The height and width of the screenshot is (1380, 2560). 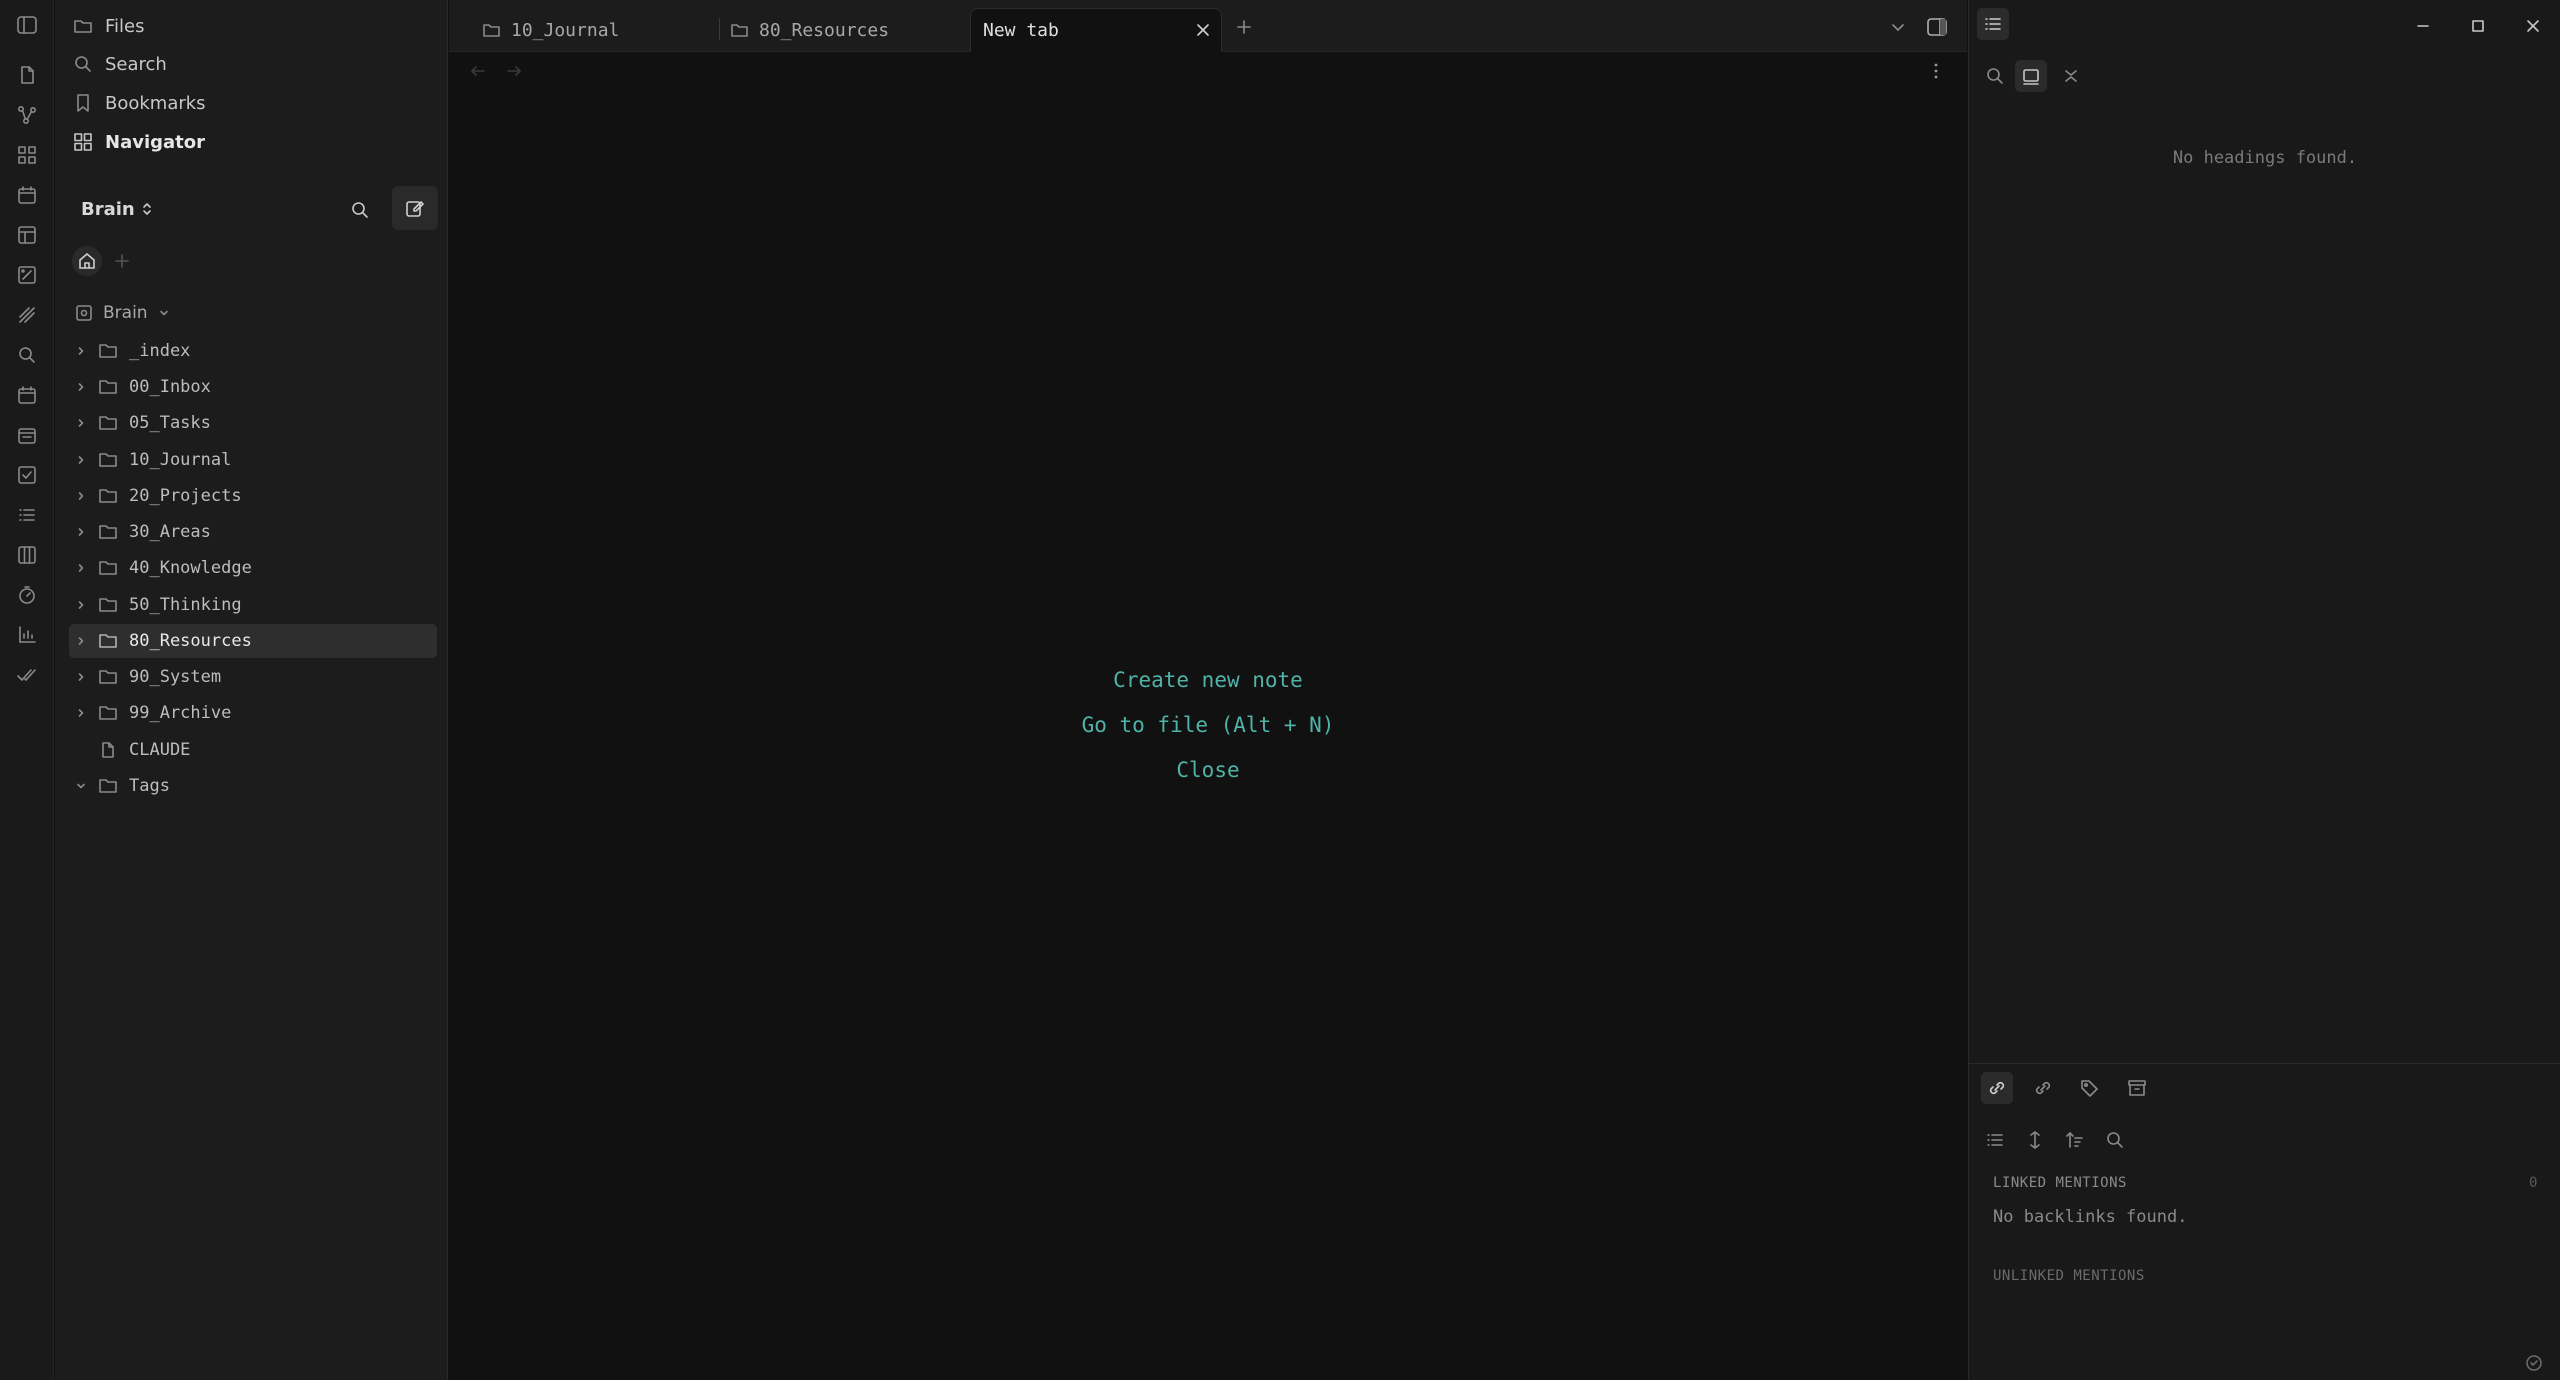 I want to click on tab-journal: 10_Journal, so click(x=598, y=30).